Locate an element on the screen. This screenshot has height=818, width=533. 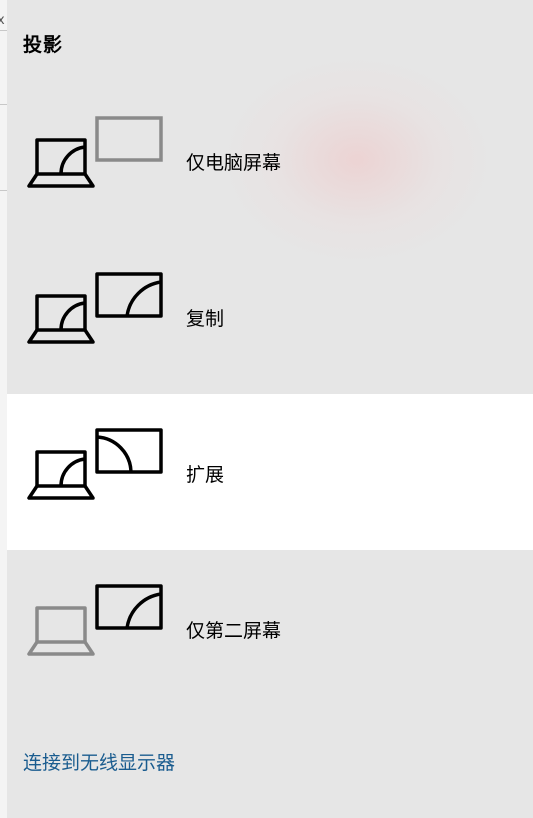
connect-wireless-display-link: 连接到无线显示器 is located at coordinates (99, 761).